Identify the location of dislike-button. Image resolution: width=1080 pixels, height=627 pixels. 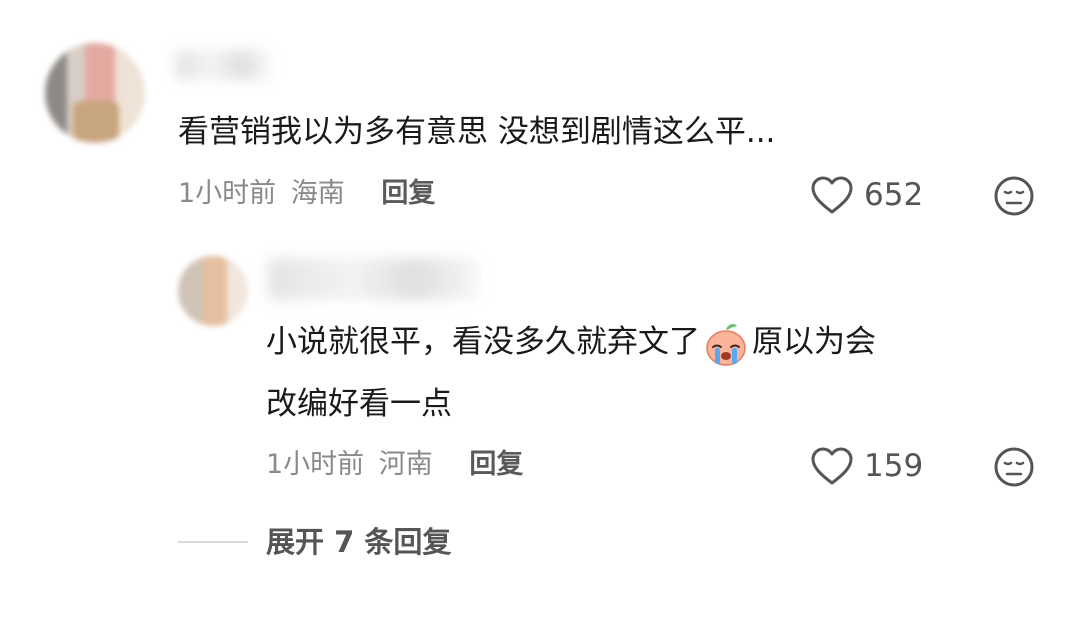
(1014, 198).